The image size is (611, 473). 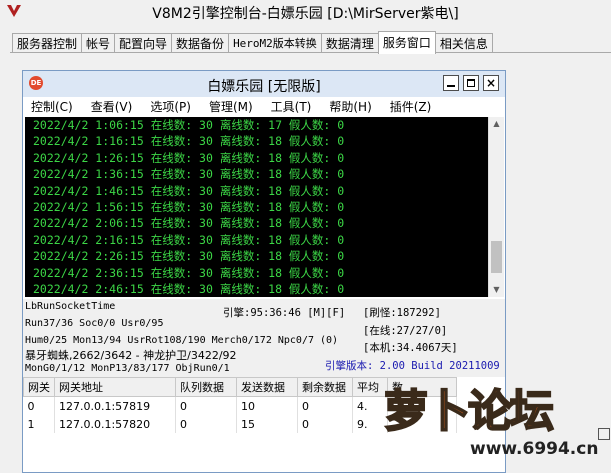 What do you see at coordinates (39, 424) in the screenshot?
I see `table-cell: 1` at bounding box center [39, 424].